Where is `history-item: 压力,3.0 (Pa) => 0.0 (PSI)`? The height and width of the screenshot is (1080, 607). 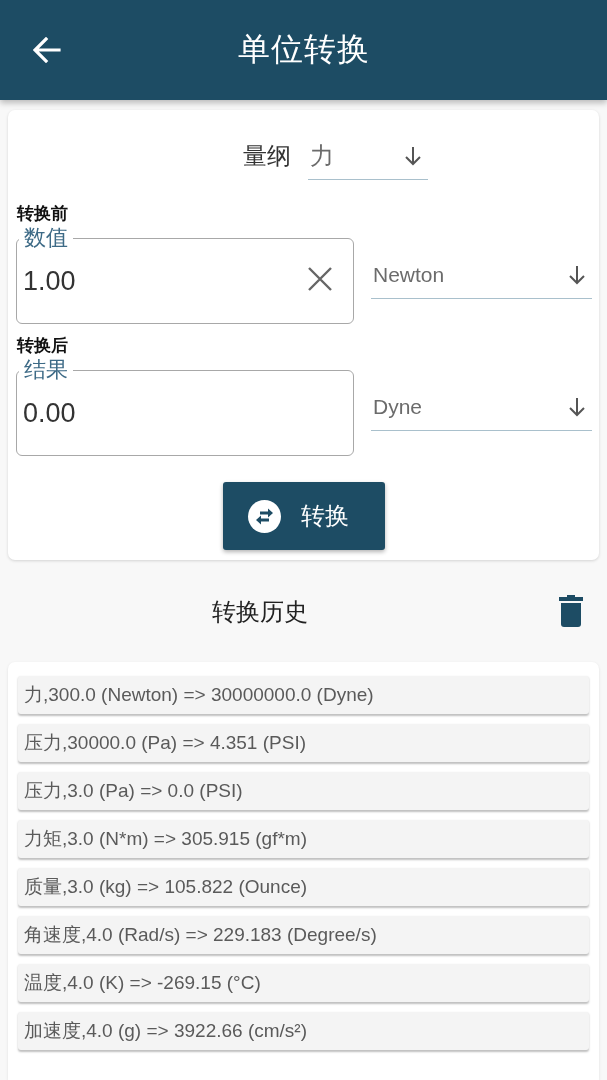
history-item: 压力,3.0 (Pa) => 0.0 (PSI) is located at coordinates (303, 791).